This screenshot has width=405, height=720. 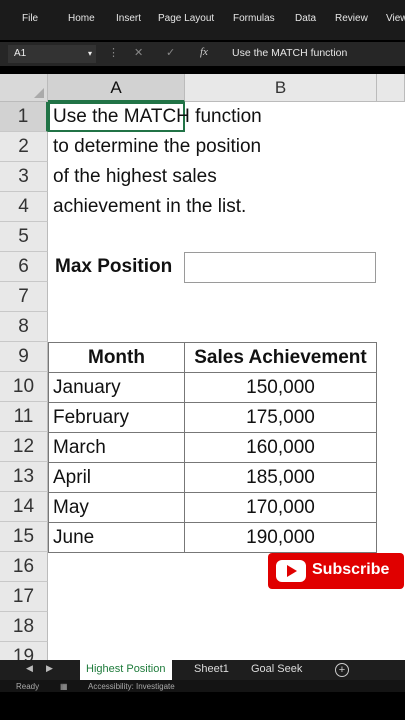 I want to click on cancel-icon: ✕, so click(x=138, y=52).